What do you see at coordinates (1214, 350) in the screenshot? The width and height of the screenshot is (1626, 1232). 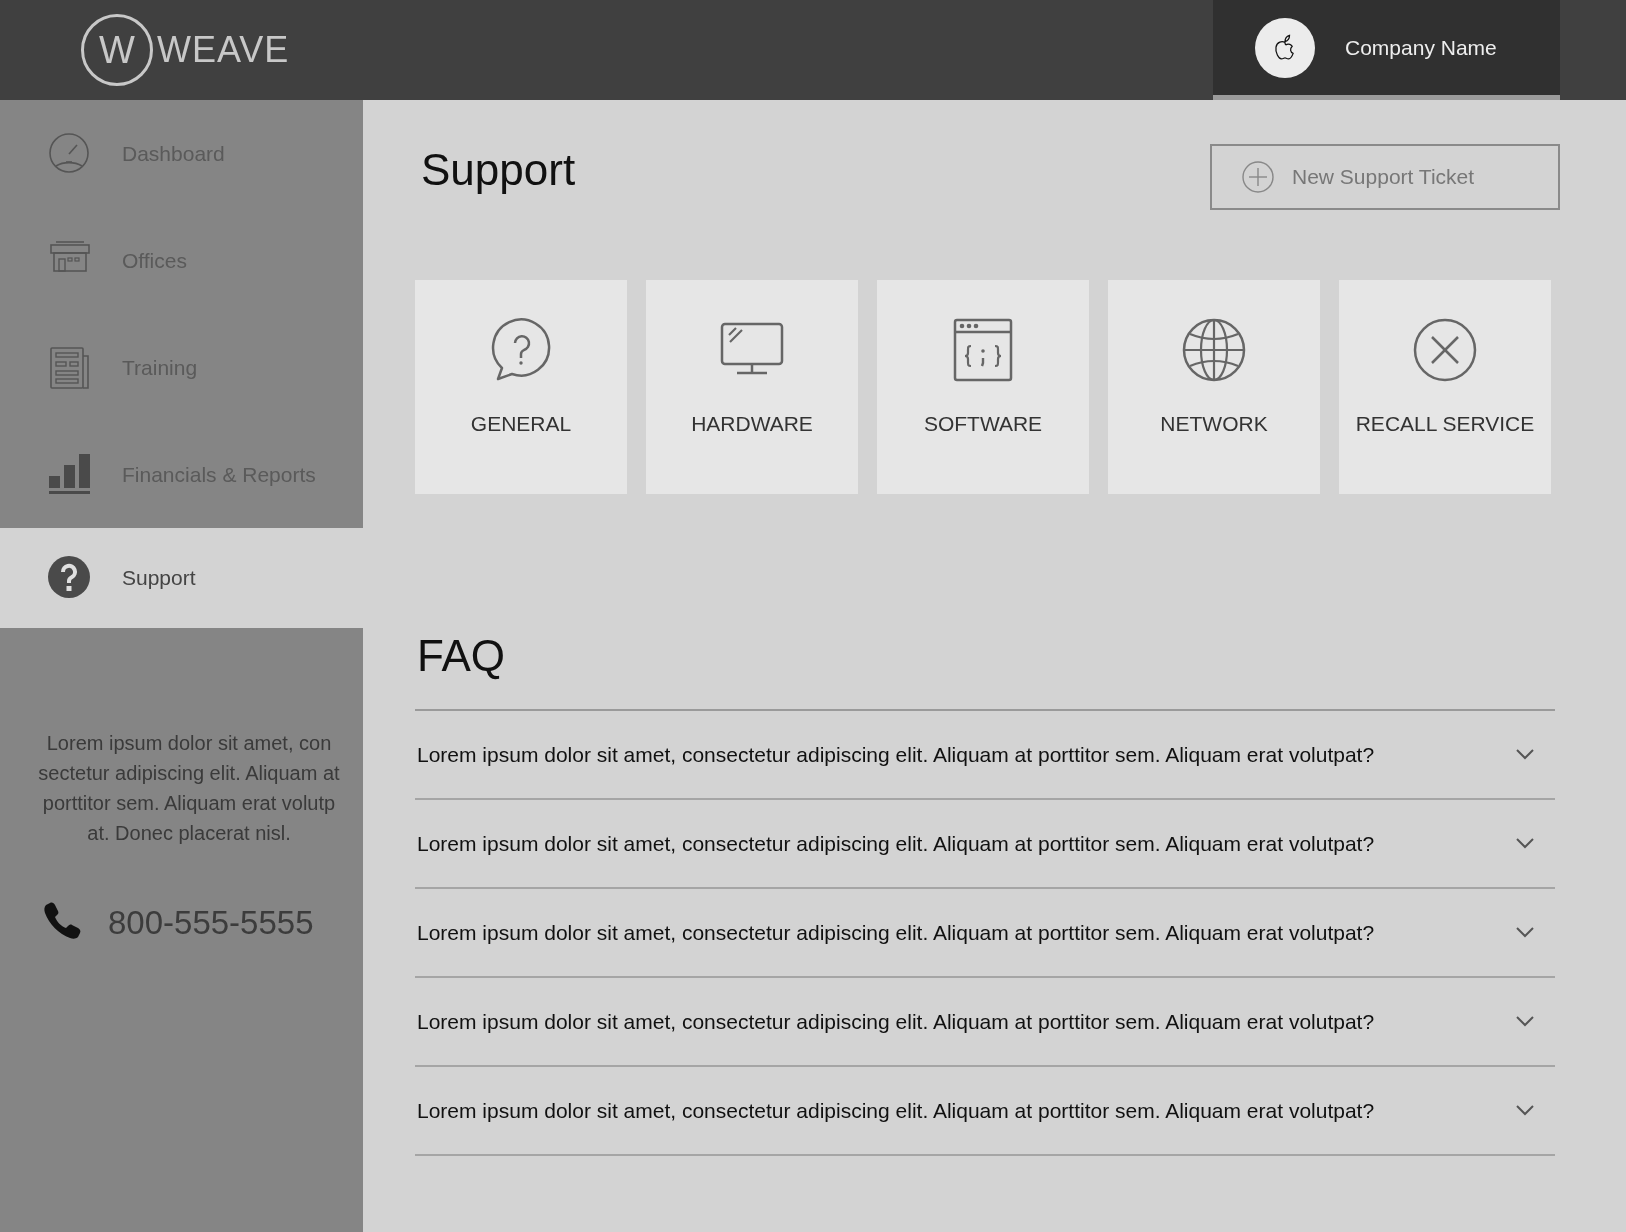 I see `globe-icon` at bounding box center [1214, 350].